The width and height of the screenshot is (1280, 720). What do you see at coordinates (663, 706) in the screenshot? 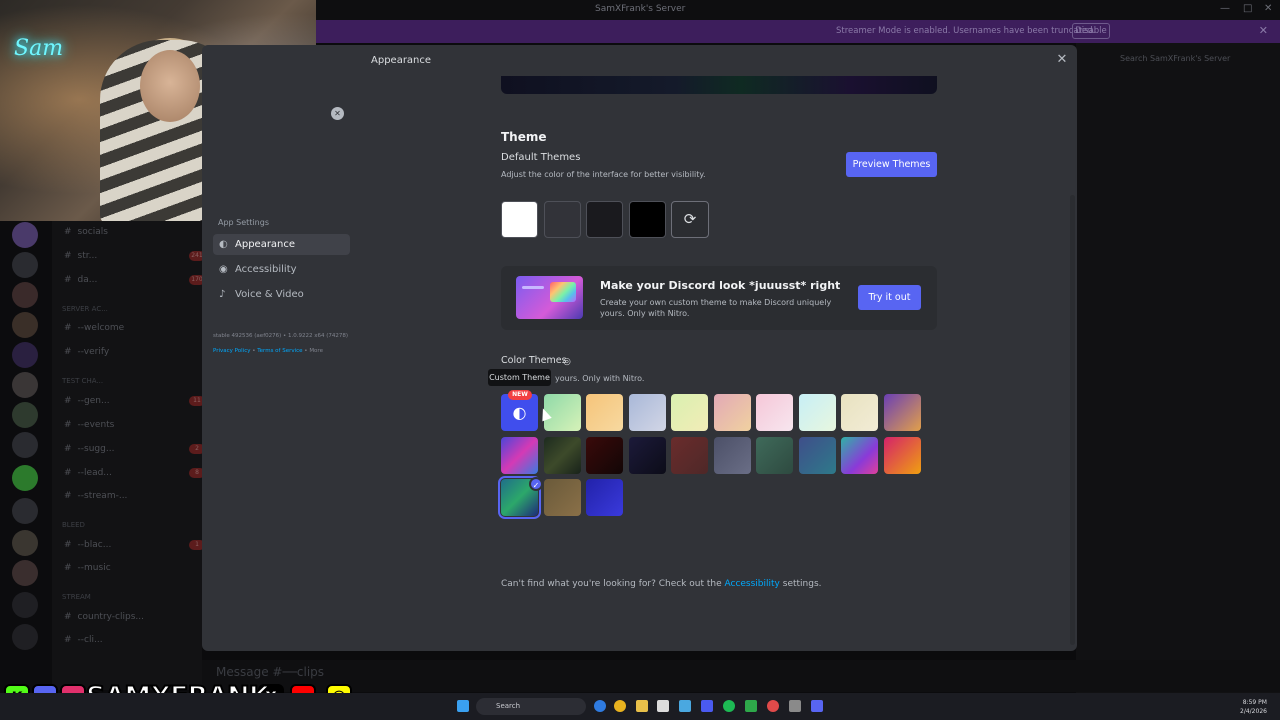
I see `store-icon` at bounding box center [663, 706].